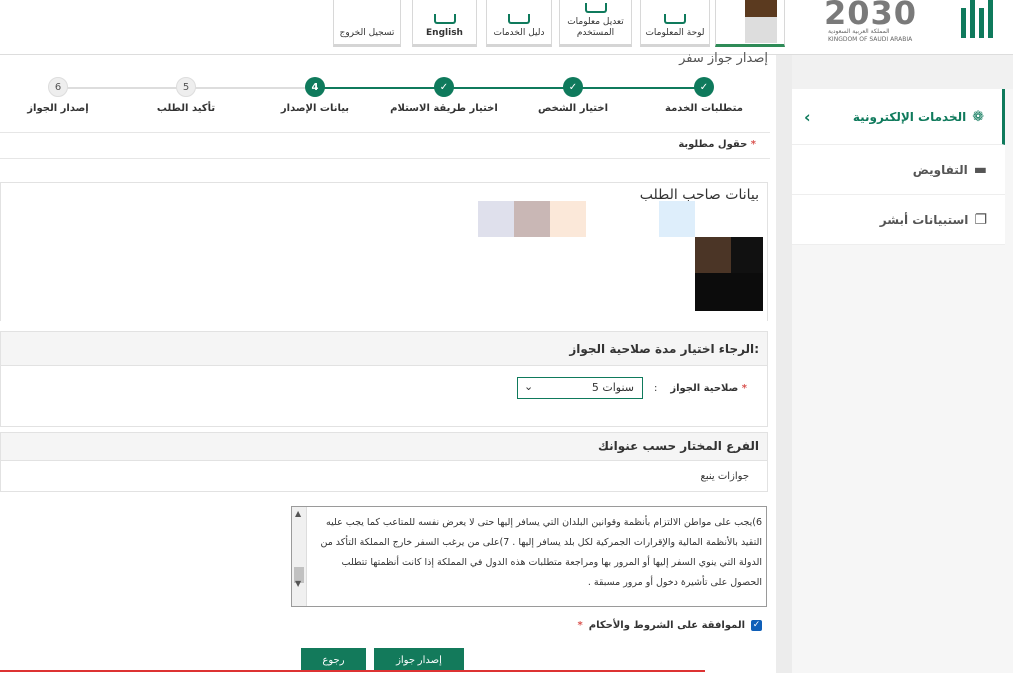 The image size is (1013, 673). What do you see at coordinates (352, 671) in the screenshot?
I see `bottom-accent-line` at bounding box center [352, 671].